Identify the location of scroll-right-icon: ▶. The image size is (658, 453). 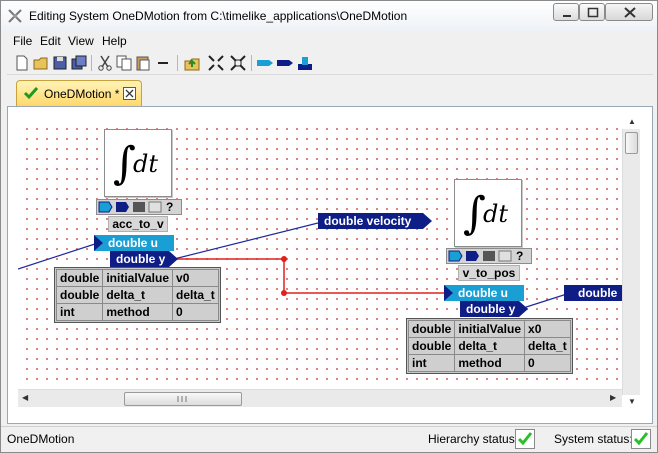
(613, 397).